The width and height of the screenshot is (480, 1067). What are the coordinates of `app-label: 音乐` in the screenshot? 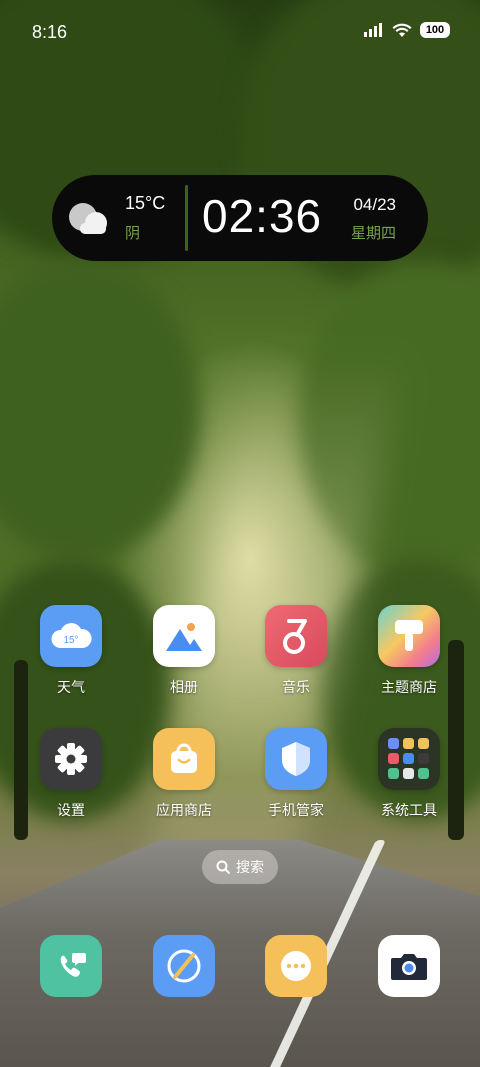 It's located at (296, 688).